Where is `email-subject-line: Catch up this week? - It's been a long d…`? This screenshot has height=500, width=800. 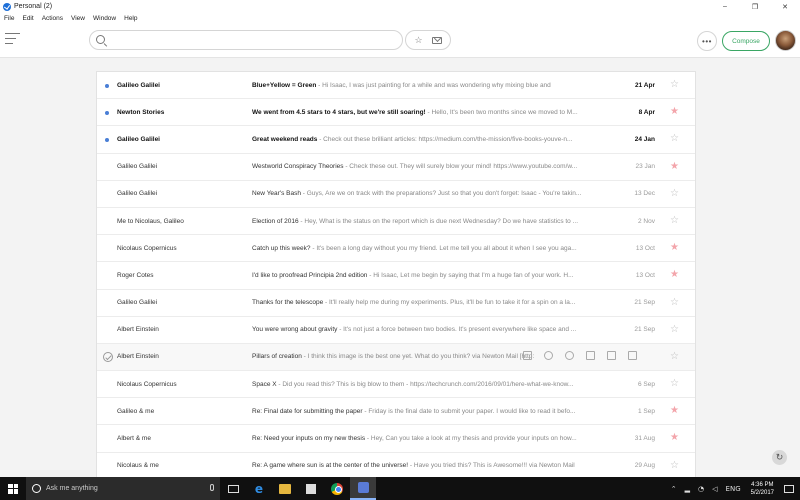
email-subject-line: Catch up this week? - It's been a long d… is located at coordinates (433, 248).